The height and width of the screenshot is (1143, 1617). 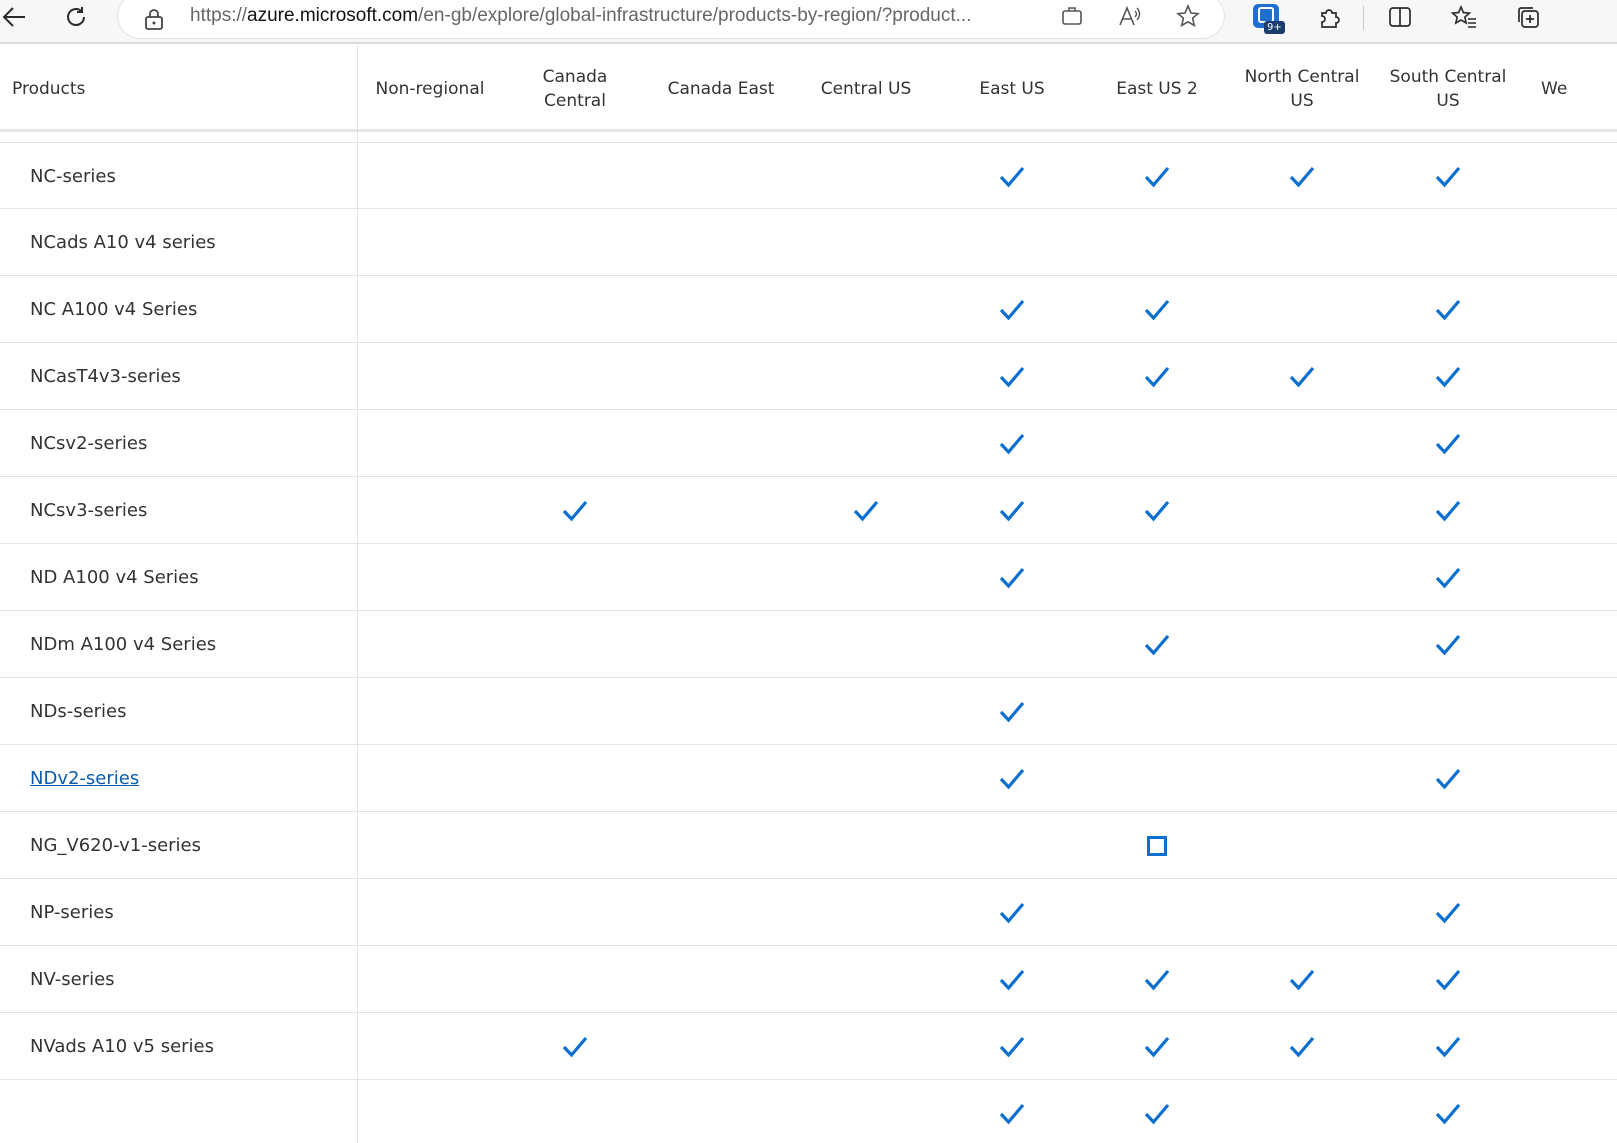 I want to click on region-column-header: Central US, so click(x=866, y=89).